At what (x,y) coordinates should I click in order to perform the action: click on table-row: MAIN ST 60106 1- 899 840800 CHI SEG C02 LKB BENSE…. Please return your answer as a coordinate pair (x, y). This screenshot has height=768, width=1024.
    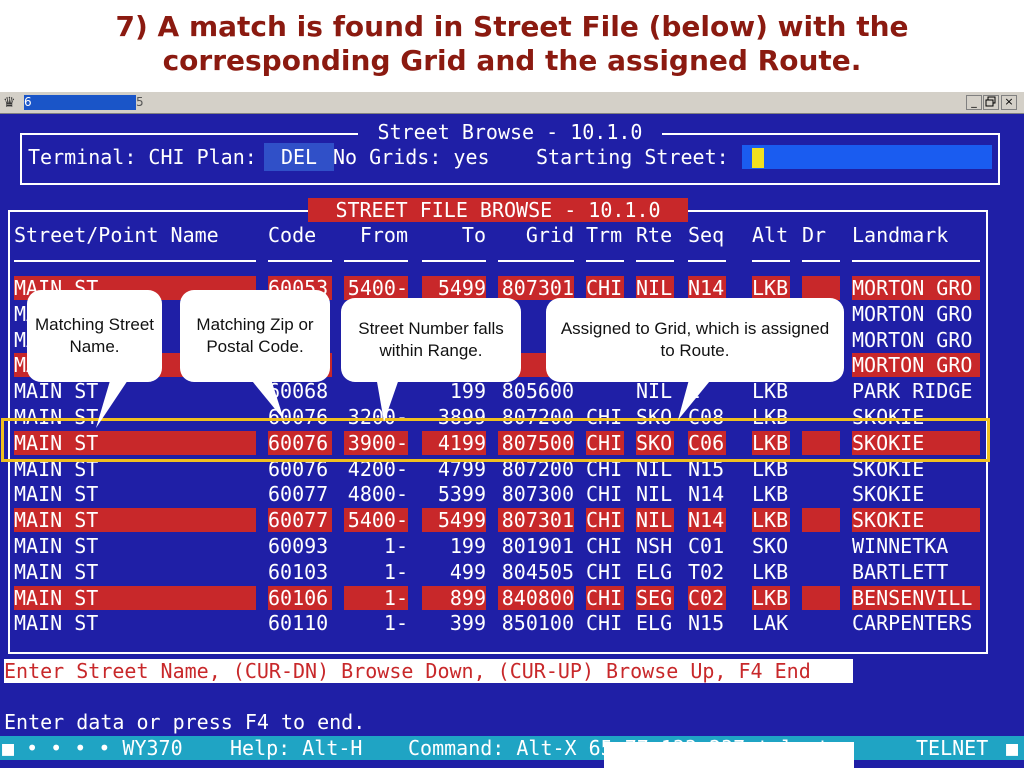
    Looking at the image, I should click on (492, 598).